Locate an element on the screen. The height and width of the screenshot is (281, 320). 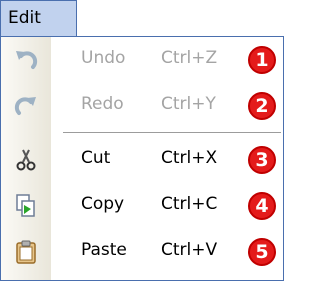
menu-item-label: Redo is located at coordinates (102, 104).